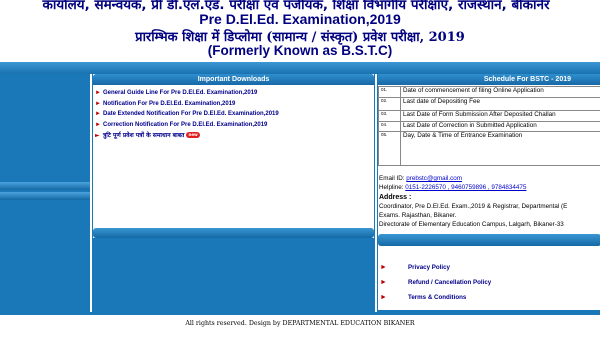  What do you see at coordinates (489, 297) in the screenshot?
I see `terms-link: ► Terms & Conditions` at bounding box center [489, 297].